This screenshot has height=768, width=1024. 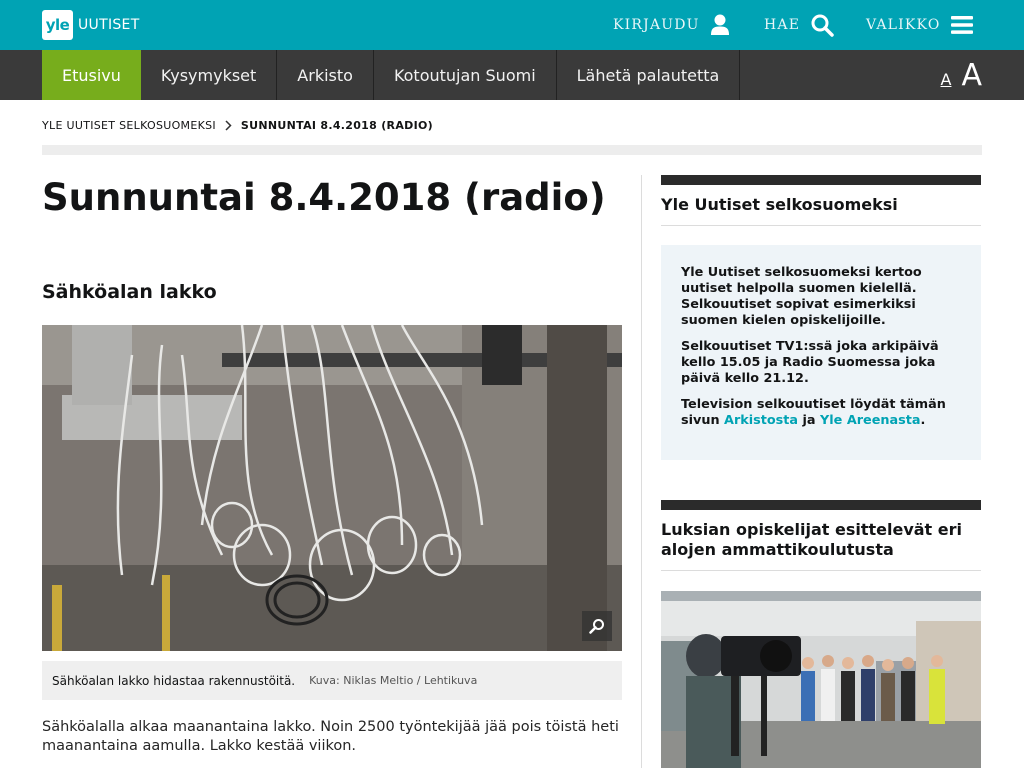 I want to click on menu-icon, so click(x=961, y=25).